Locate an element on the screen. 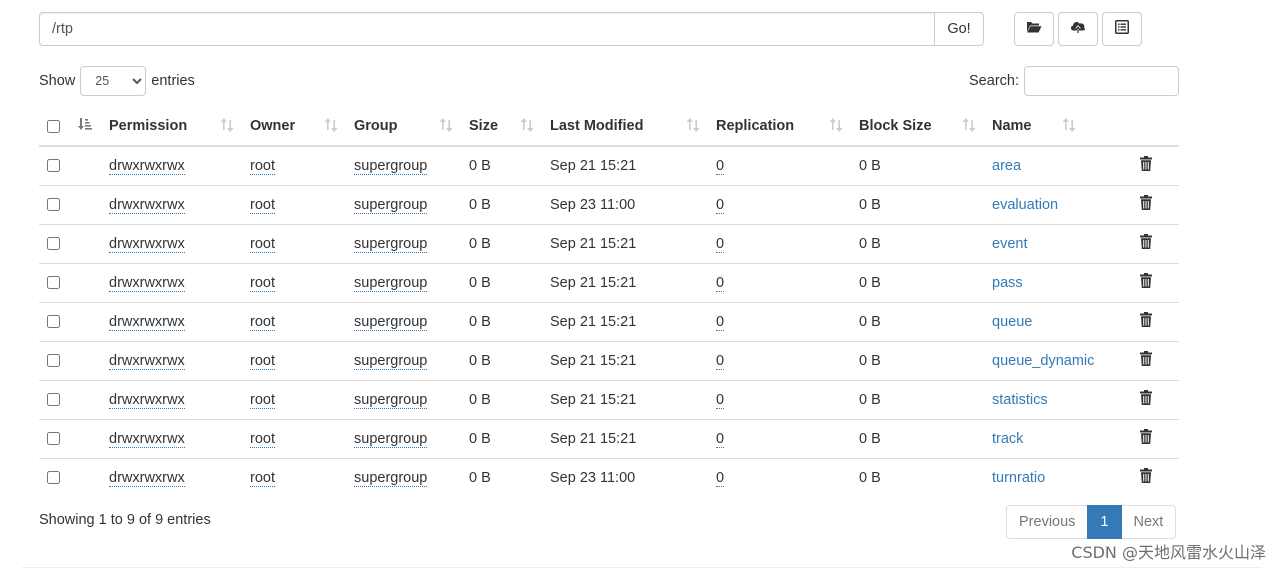 The image size is (1284, 570). directory-name-link: queue_dynamic is located at coordinates (1043, 361).